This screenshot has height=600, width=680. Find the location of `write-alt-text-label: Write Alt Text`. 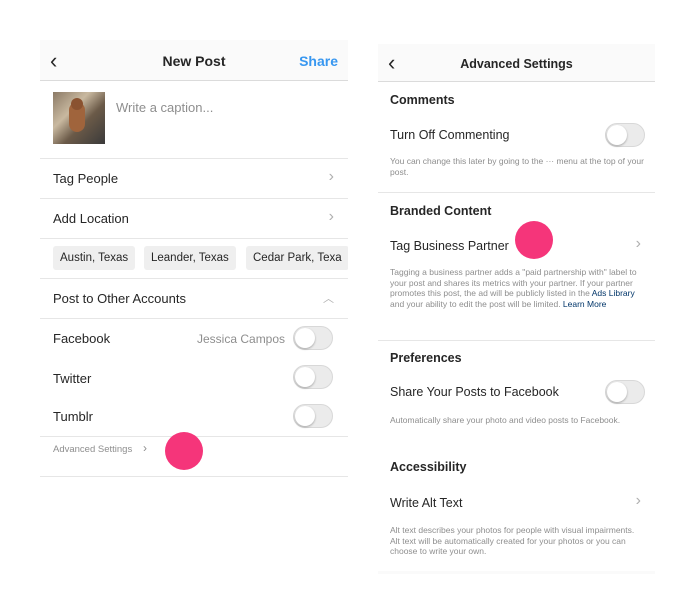

write-alt-text-label: Write Alt Text is located at coordinates (426, 503).